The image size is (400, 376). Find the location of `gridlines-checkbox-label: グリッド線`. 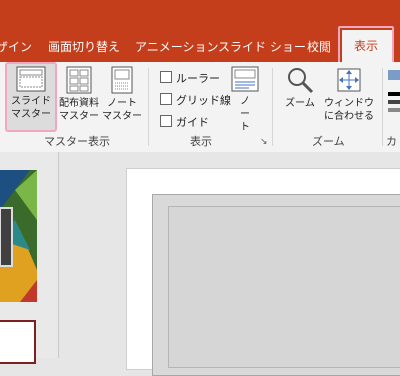

gridlines-checkbox-label: グリッド線 is located at coordinates (203, 100).